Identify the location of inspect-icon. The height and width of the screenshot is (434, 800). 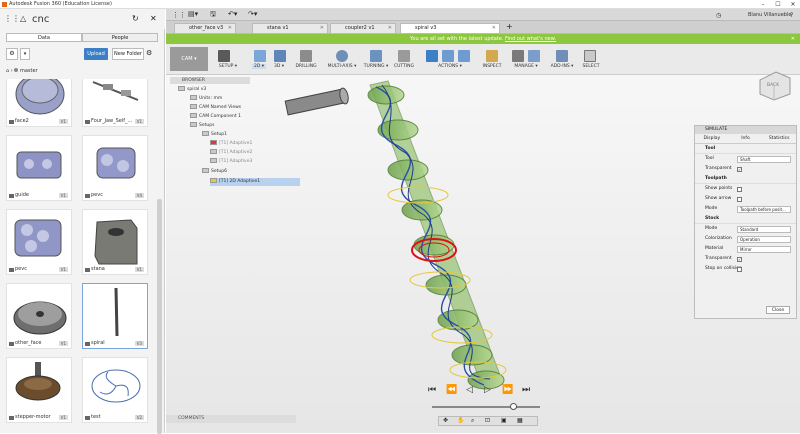
(492, 56).